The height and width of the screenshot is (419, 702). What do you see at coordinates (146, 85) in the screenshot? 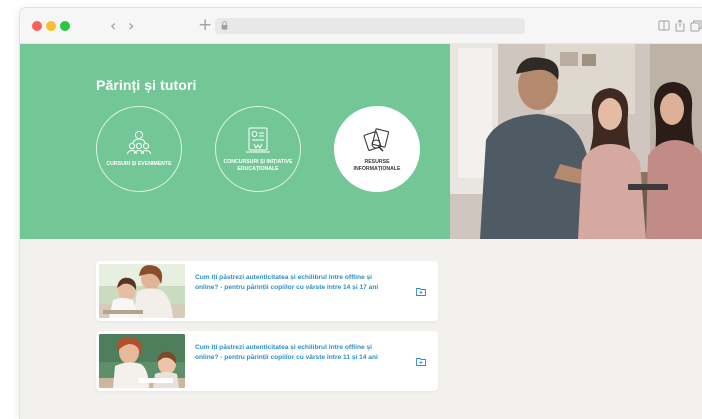
I see `page-title: Părinți și tutori` at bounding box center [146, 85].